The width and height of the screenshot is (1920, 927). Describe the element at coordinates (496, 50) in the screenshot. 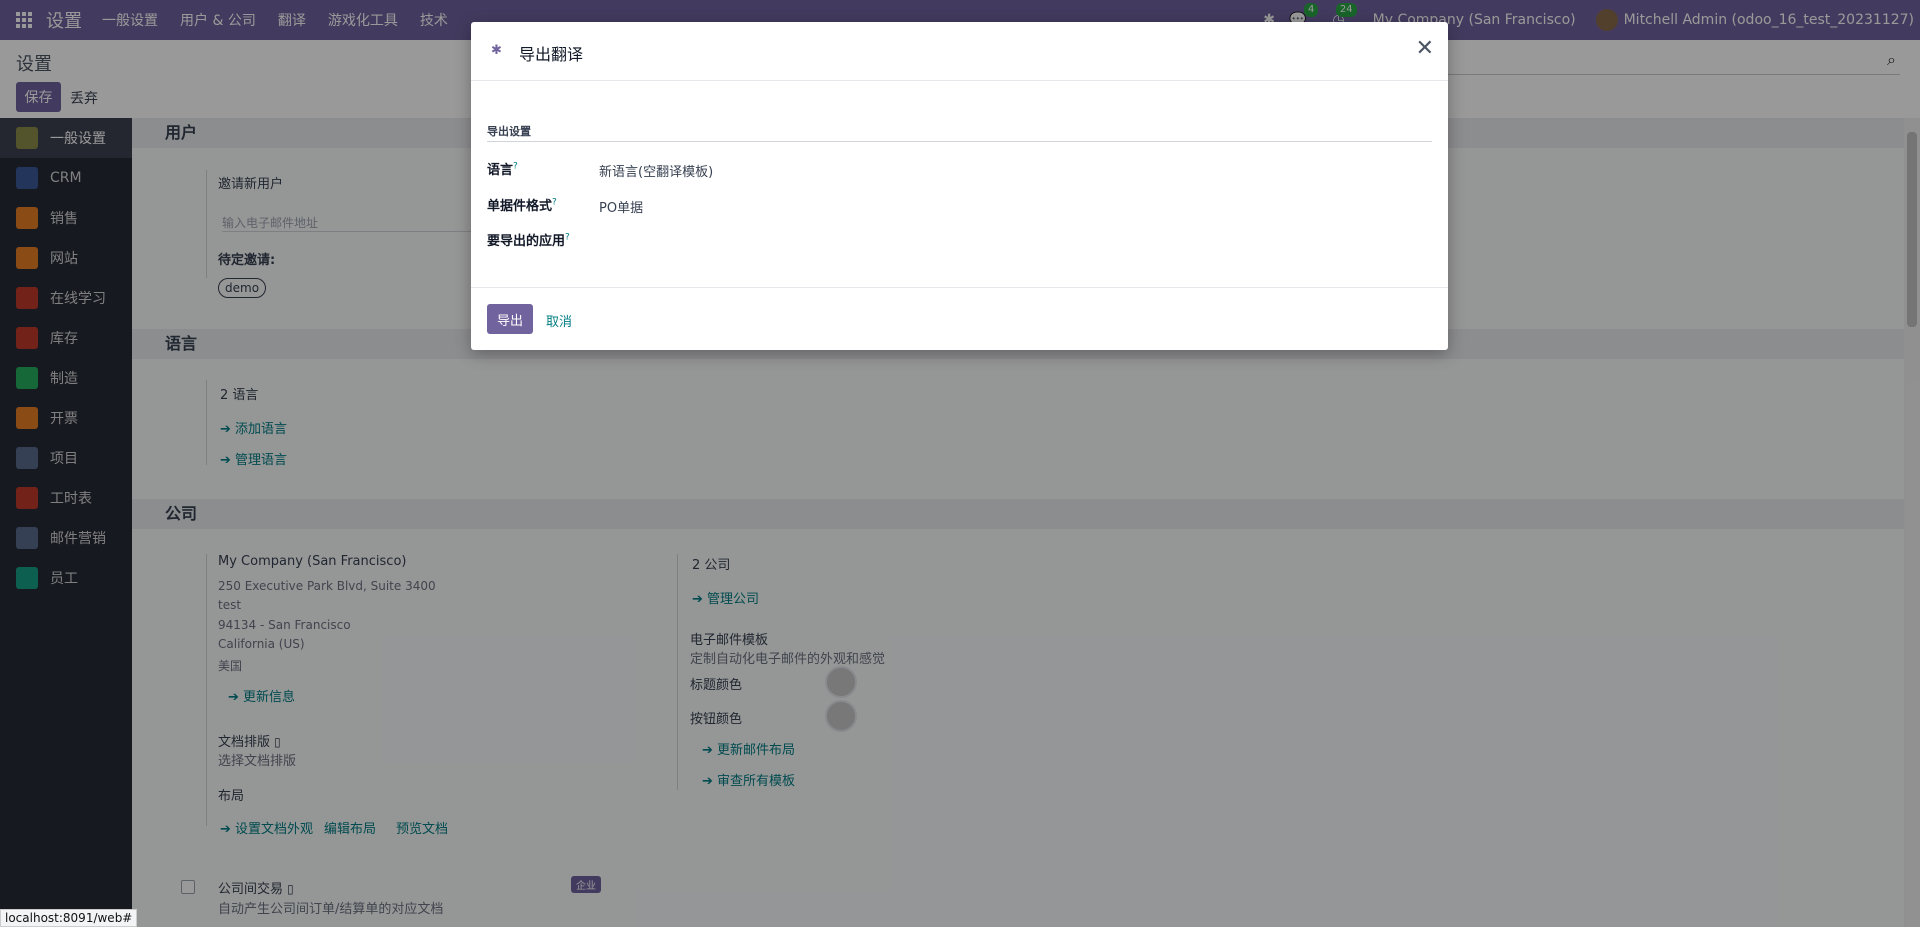

I see `bug-icon: ✱` at that location.